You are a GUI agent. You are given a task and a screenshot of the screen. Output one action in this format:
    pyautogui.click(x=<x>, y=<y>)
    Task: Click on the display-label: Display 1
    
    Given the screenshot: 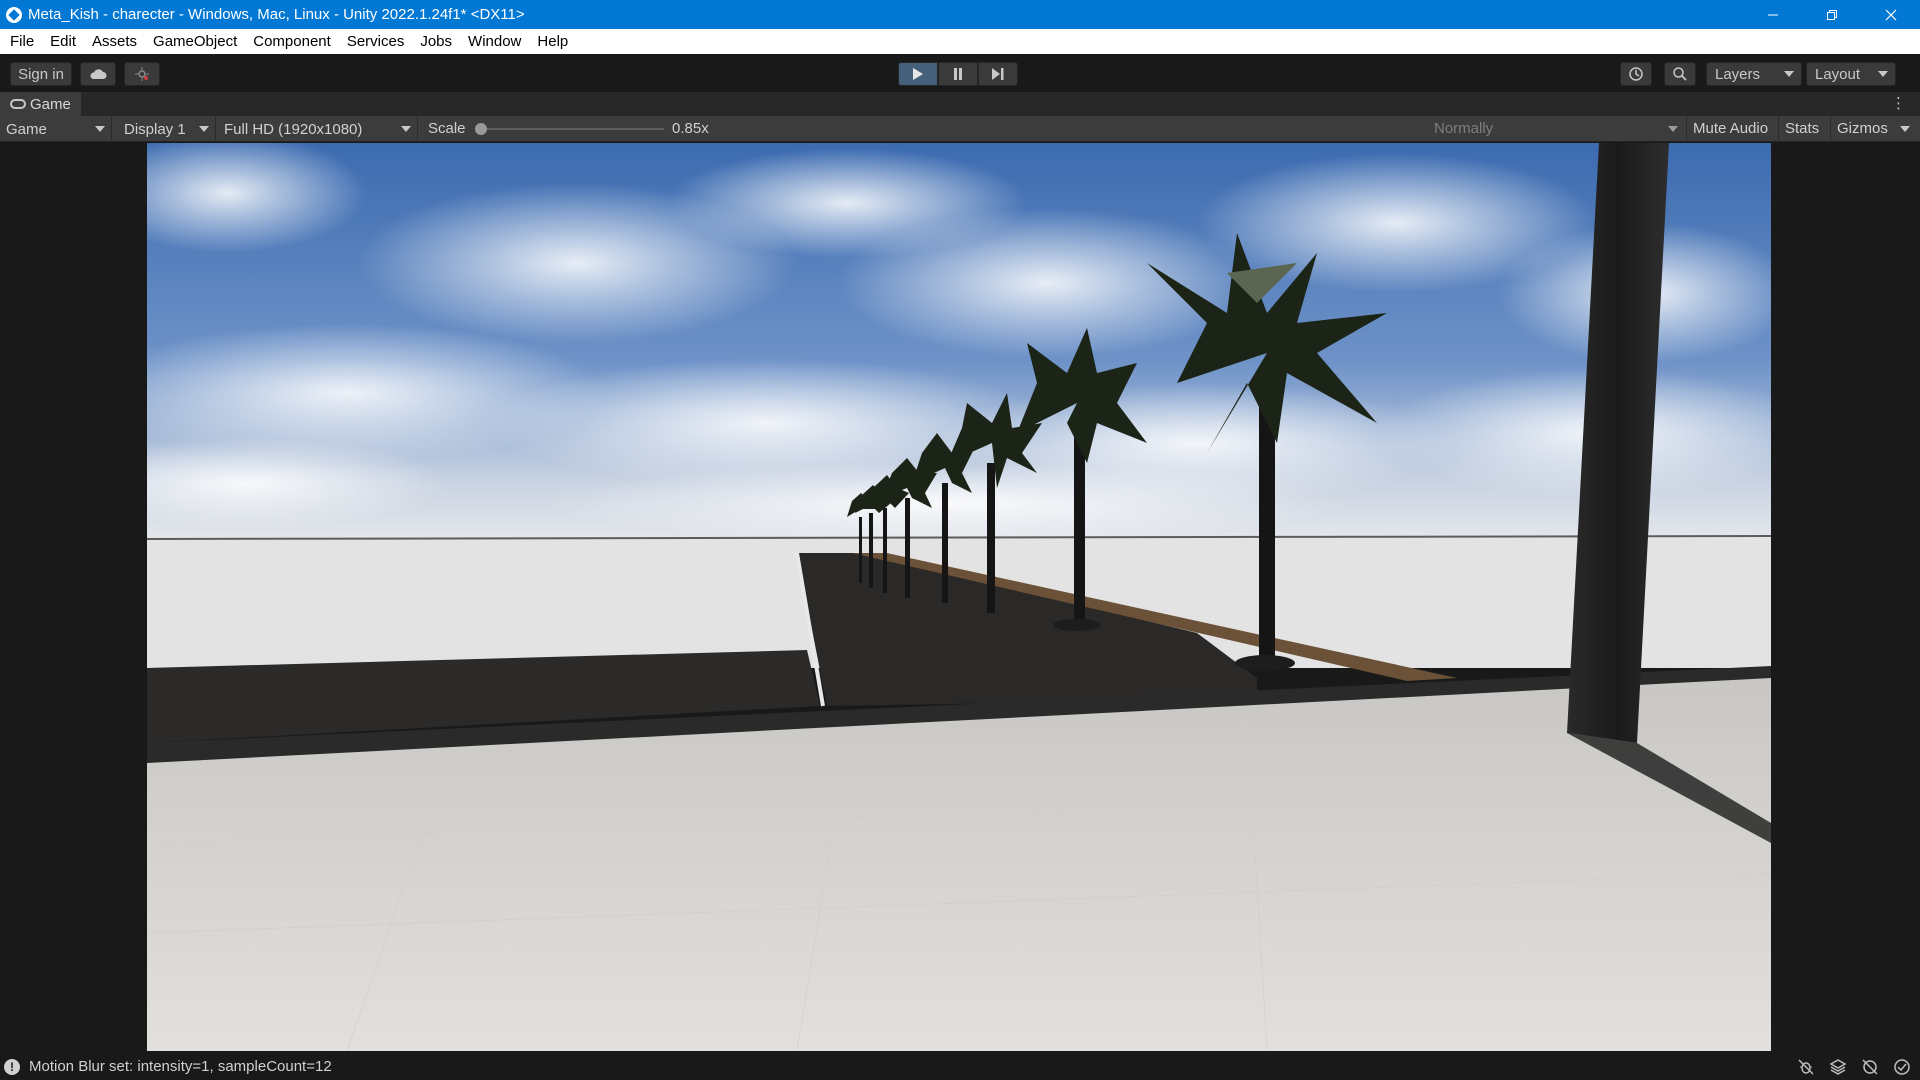 What is the action you would take?
    pyautogui.click(x=155, y=129)
    